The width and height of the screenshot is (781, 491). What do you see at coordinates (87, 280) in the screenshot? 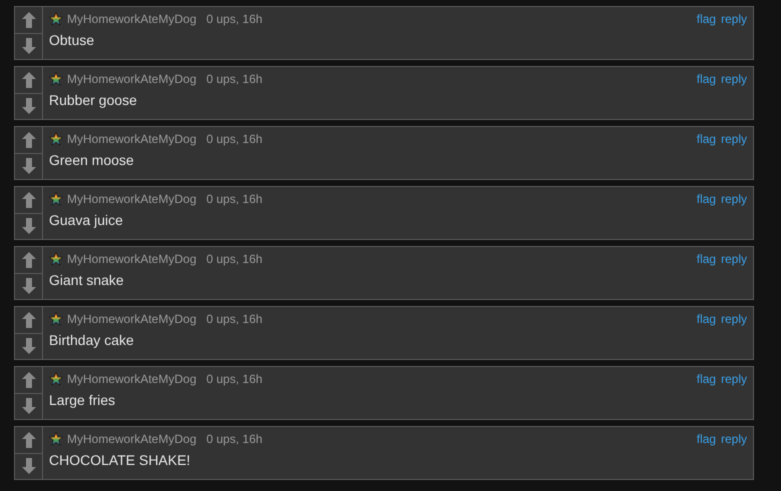
I see `comment-text: Giant snake` at bounding box center [87, 280].